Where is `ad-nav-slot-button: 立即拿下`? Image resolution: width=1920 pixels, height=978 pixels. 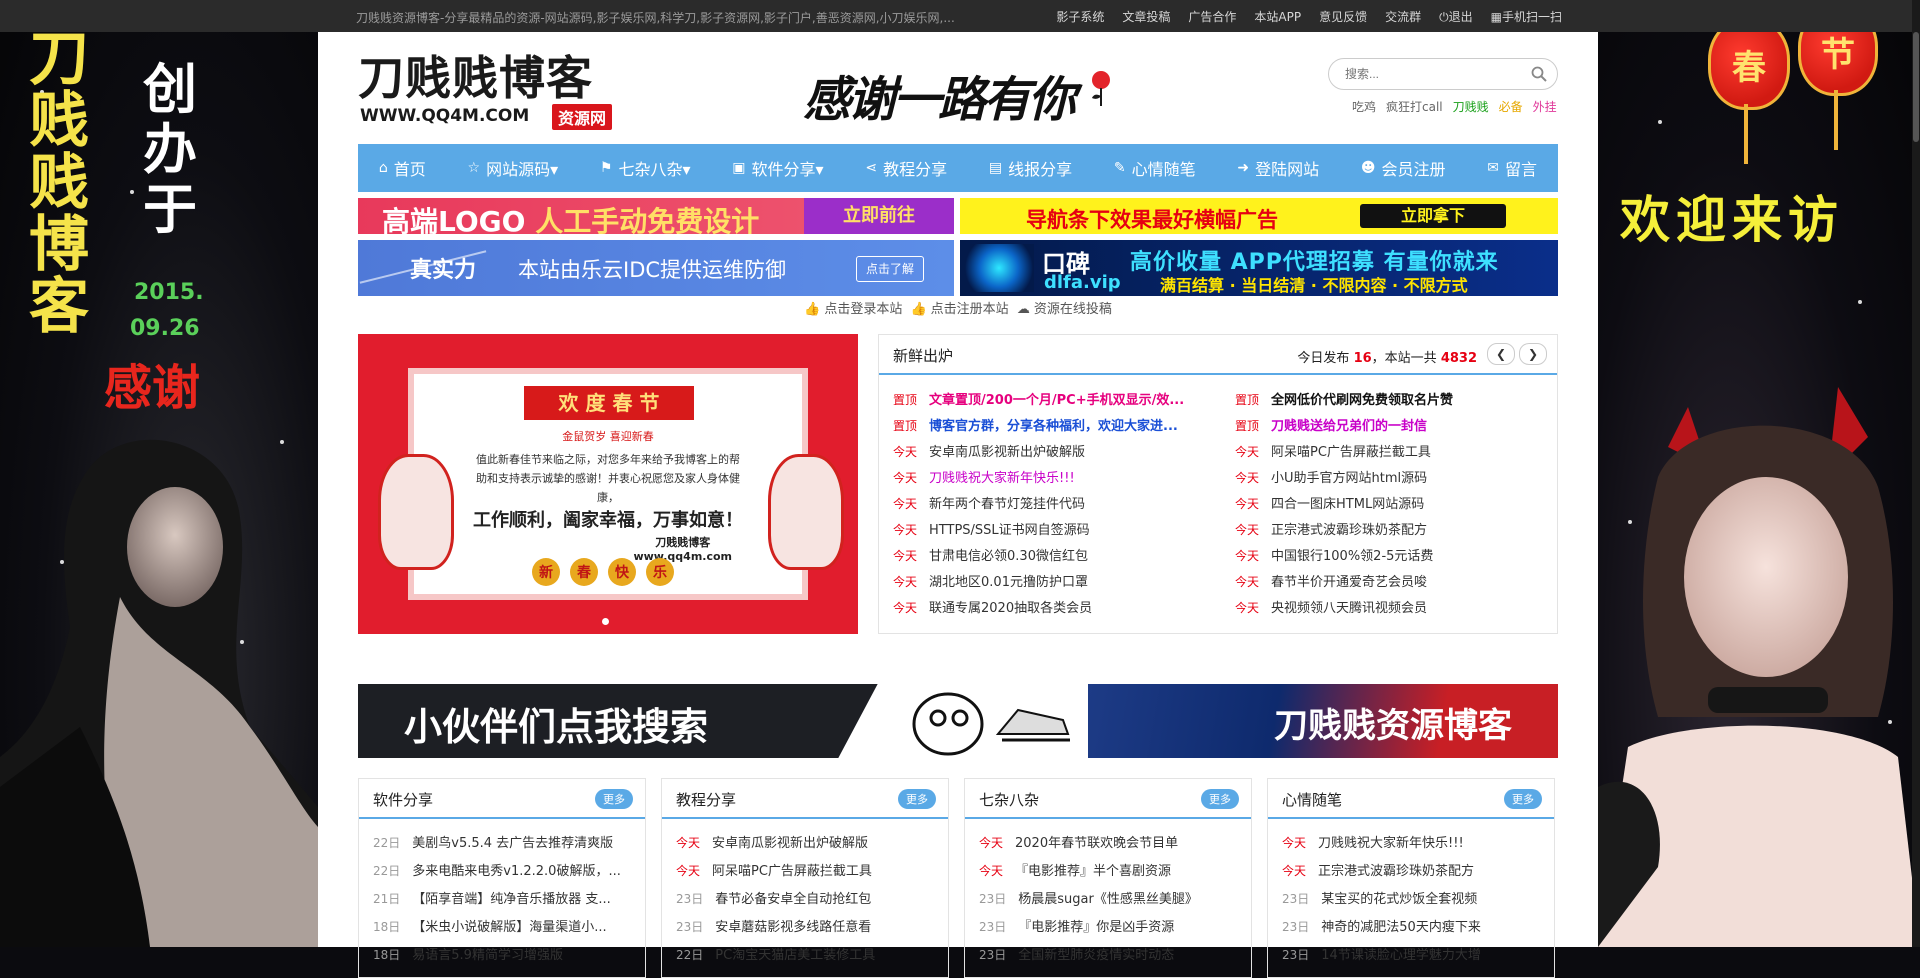 ad-nav-slot-button: 立即拿下 is located at coordinates (1433, 216).